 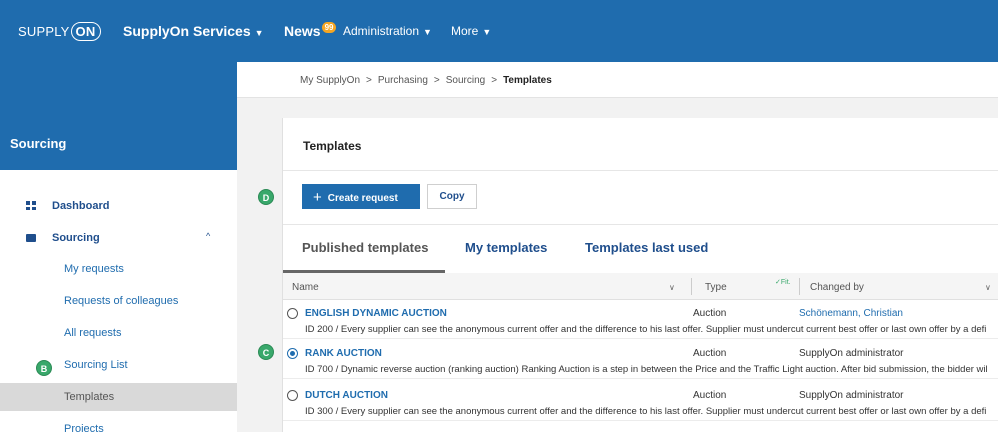 I want to click on administration-label: Administration, so click(x=381, y=31).